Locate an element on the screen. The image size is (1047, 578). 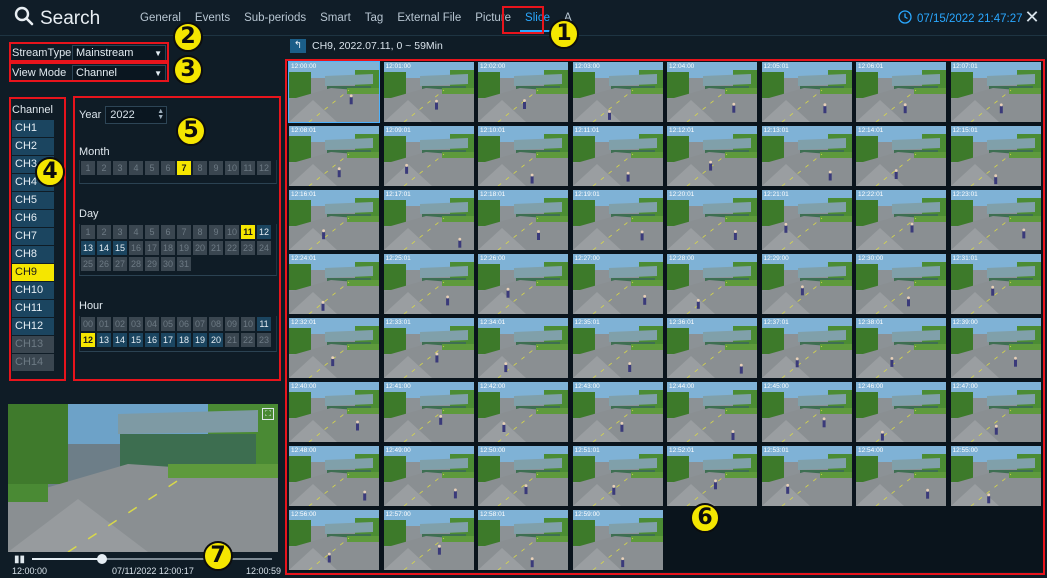
slice-thumbnail: 12:42:00 is located at coordinates (523, 412).